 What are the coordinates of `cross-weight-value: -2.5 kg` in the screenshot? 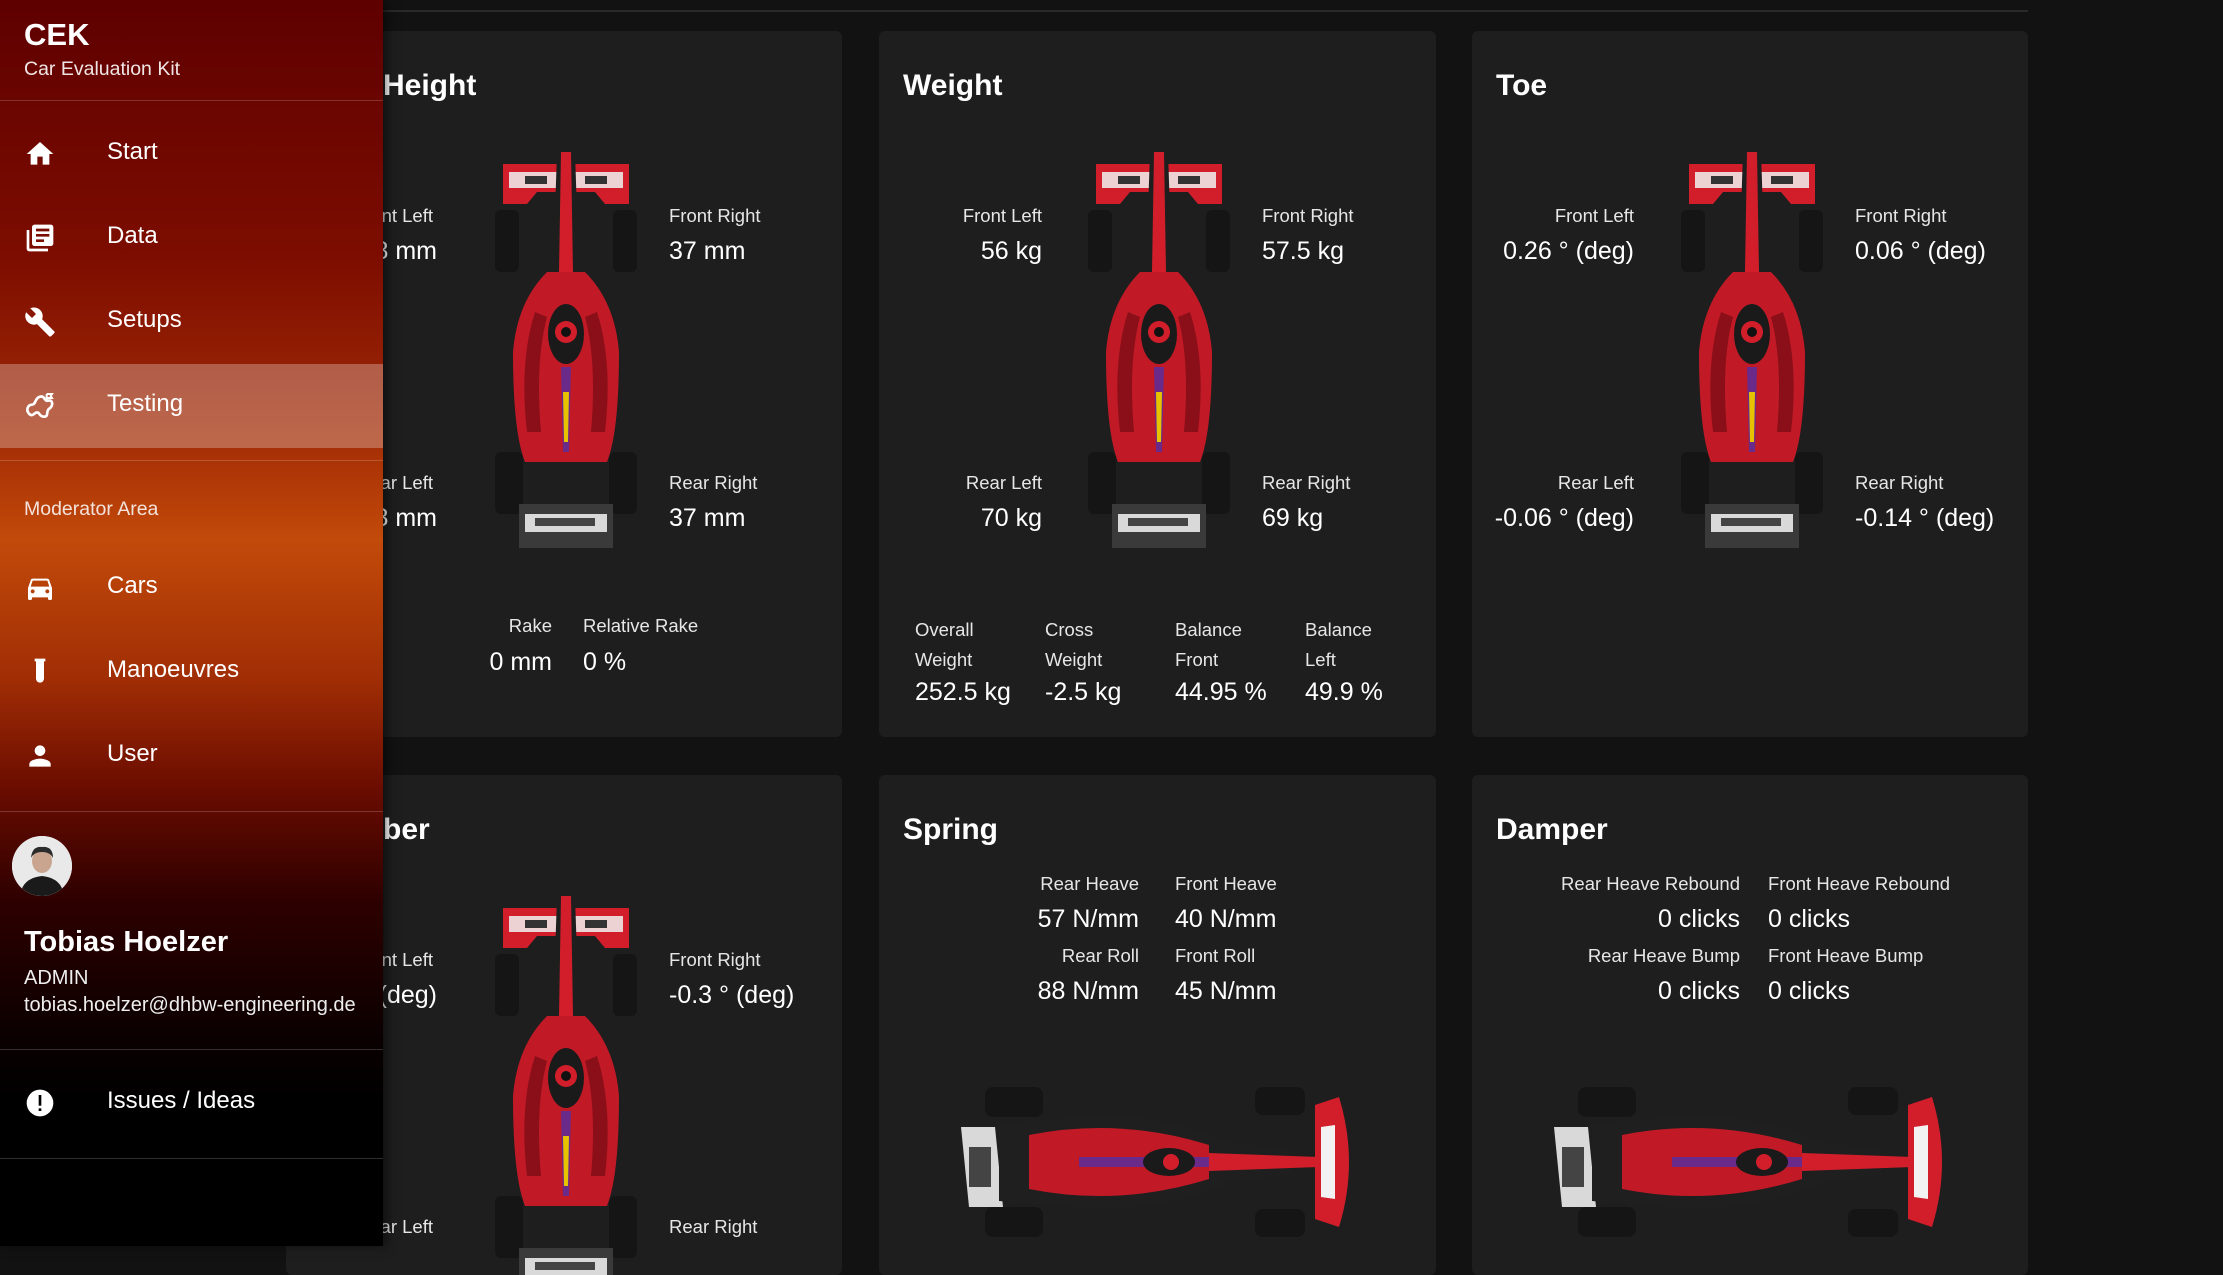 It's located at (1083, 692).